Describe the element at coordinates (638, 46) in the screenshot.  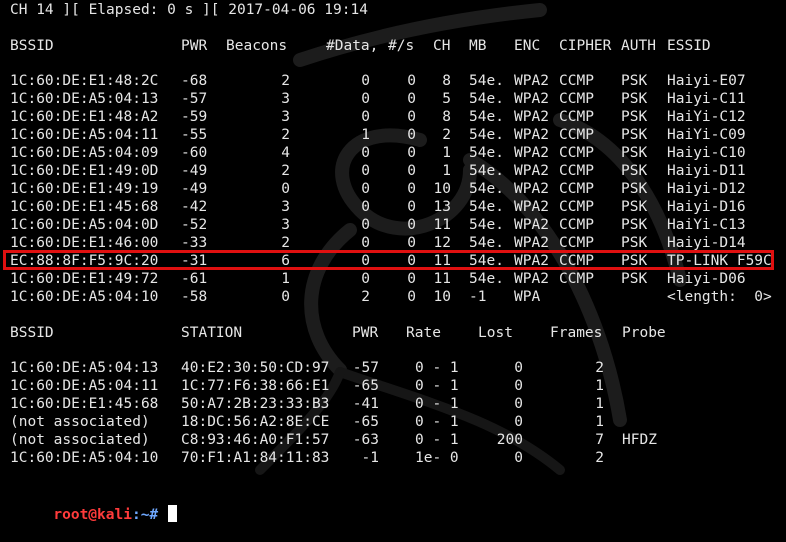
I see `ap-header-auth: AUTH` at that location.